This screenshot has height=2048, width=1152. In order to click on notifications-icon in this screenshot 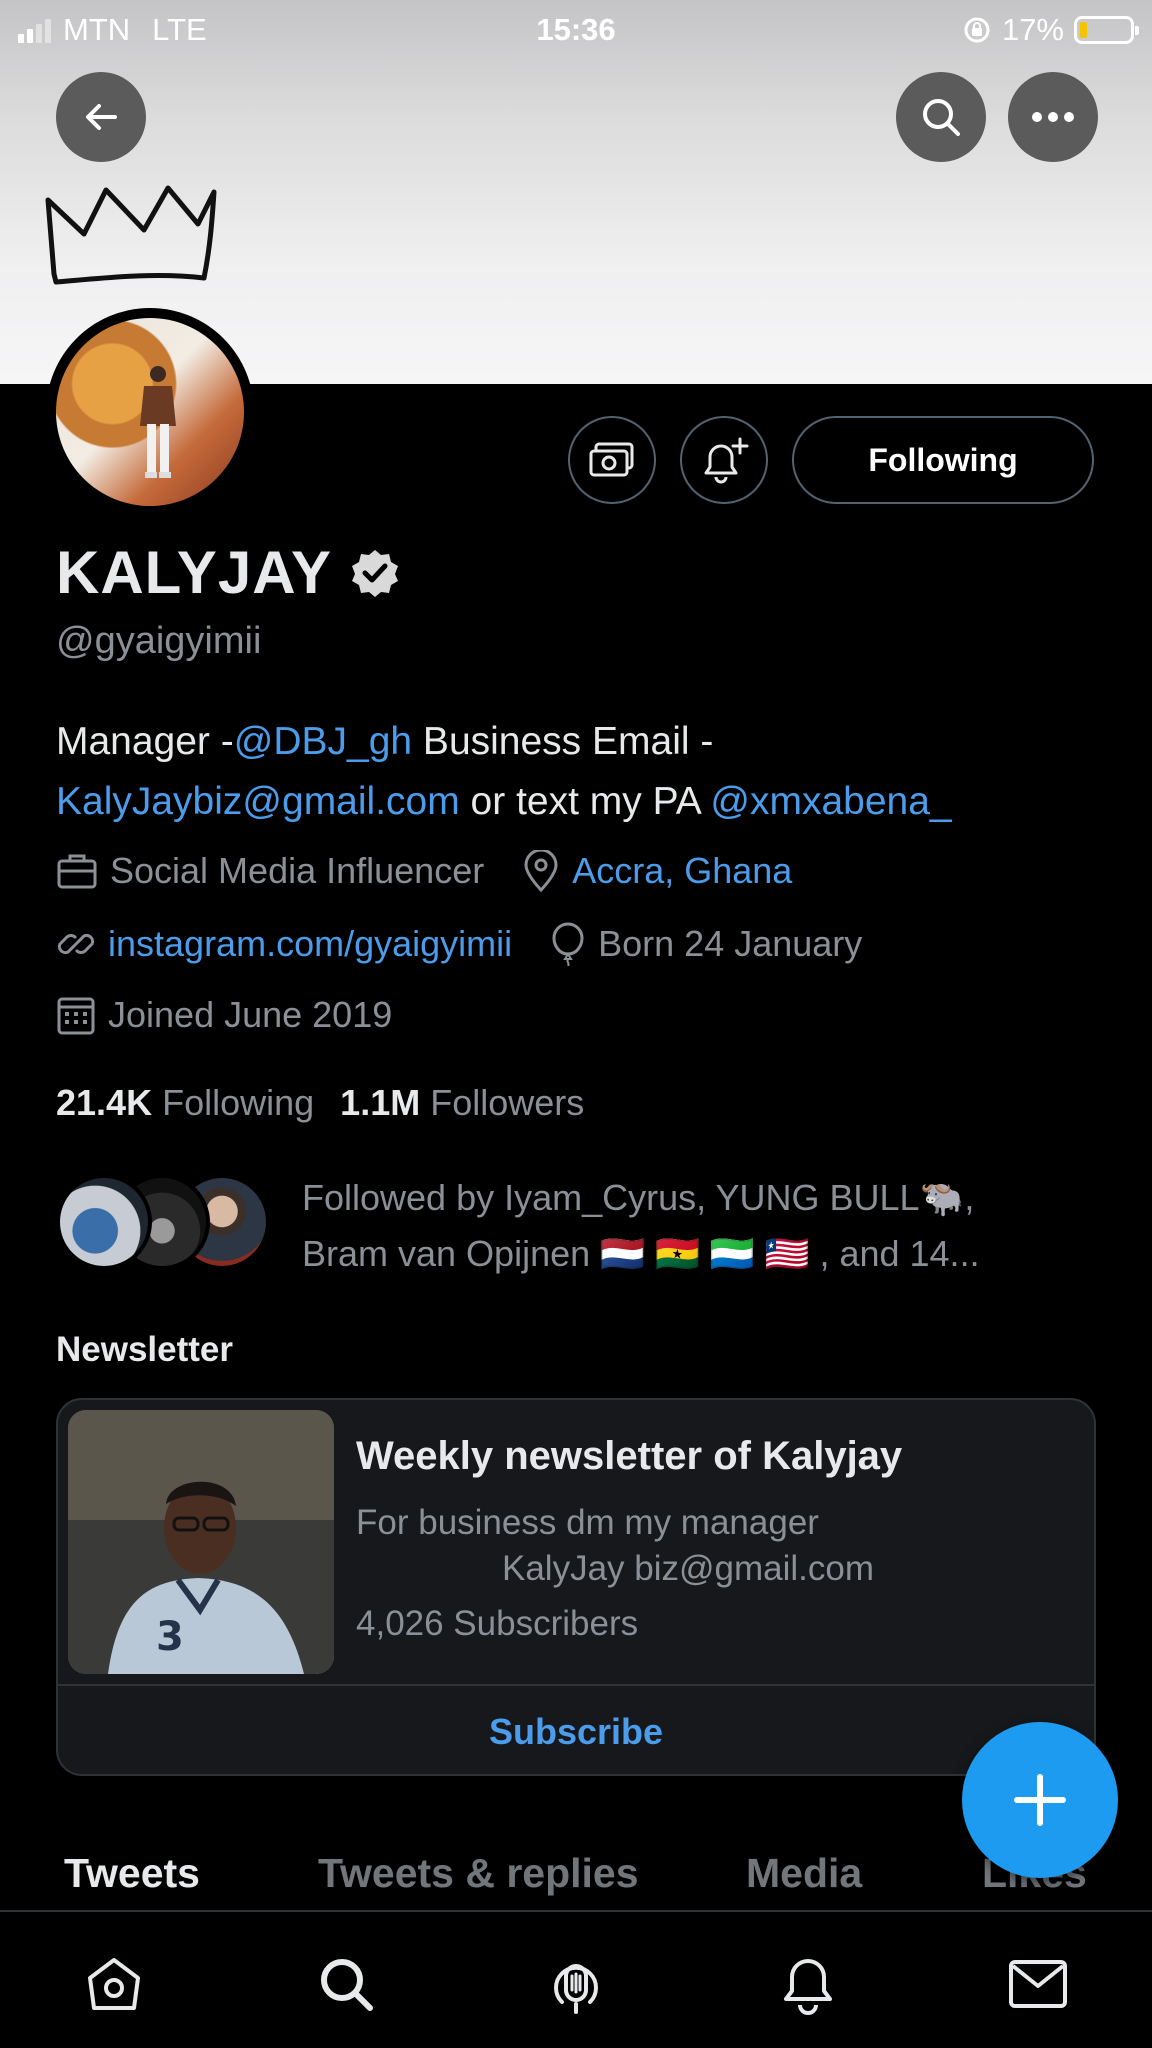, I will do `click(808, 1987)`.